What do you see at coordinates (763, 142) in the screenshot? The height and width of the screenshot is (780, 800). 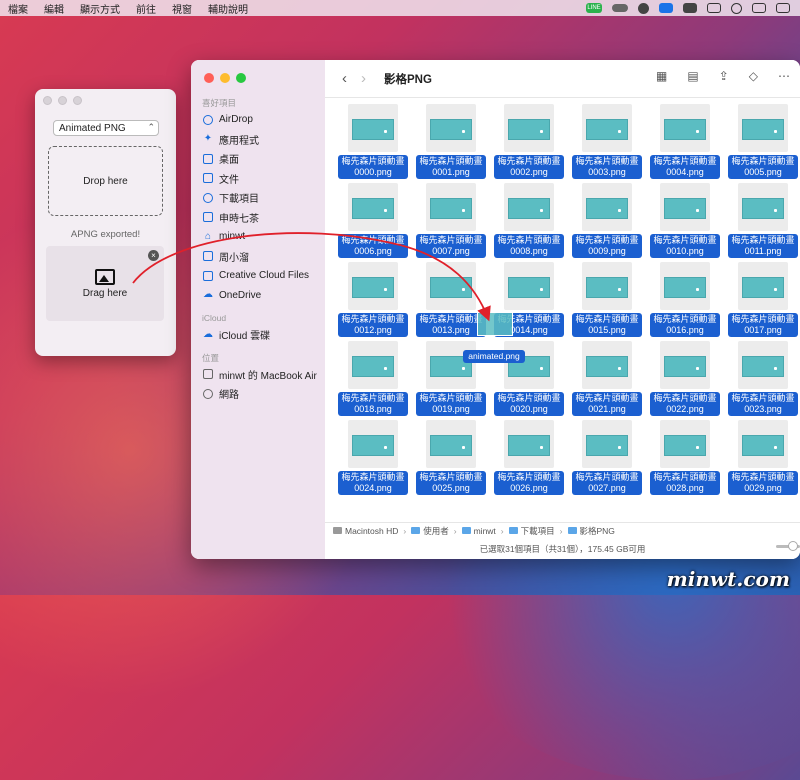 I see `file-item: 梅先森片頭動畫0005.png` at bounding box center [763, 142].